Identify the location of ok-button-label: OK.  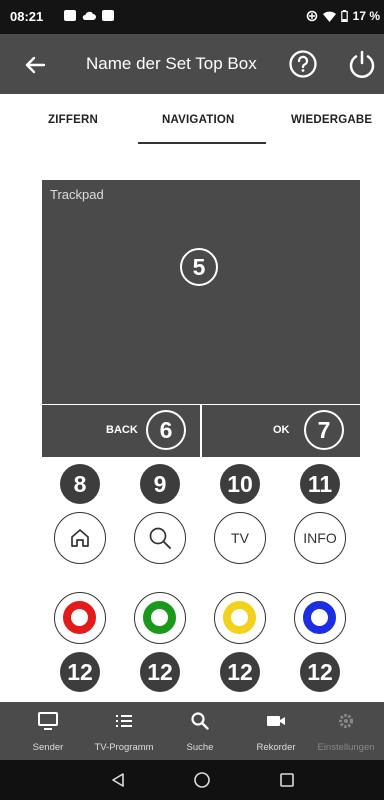
(281, 430).